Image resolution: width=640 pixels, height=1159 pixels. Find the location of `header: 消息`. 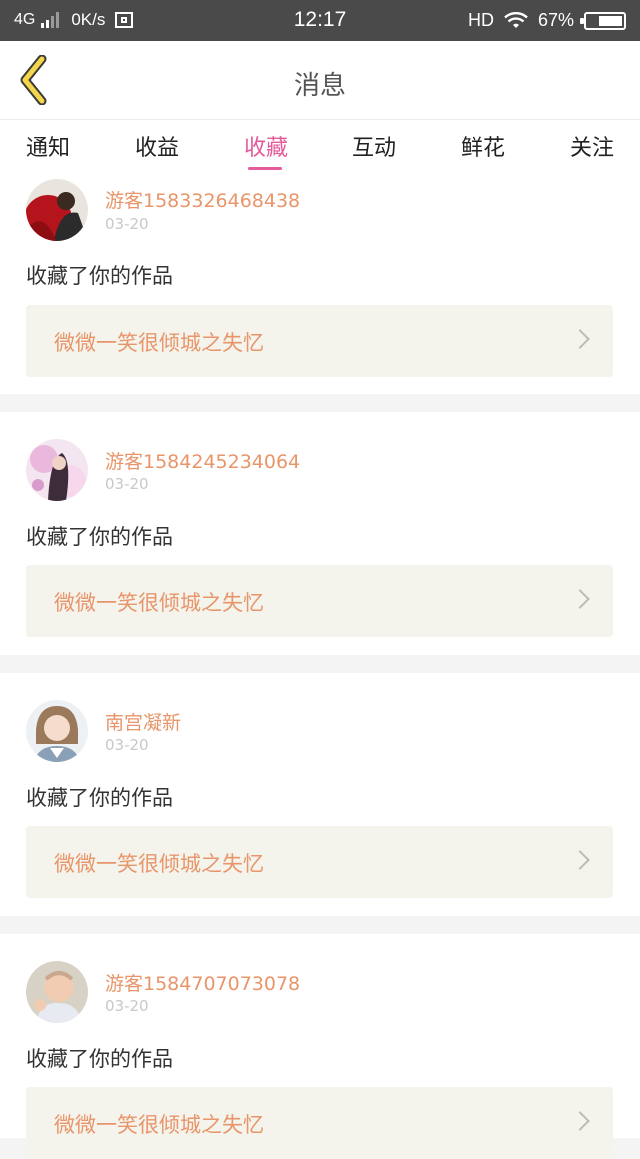

header: 消息 is located at coordinates (320, 80).